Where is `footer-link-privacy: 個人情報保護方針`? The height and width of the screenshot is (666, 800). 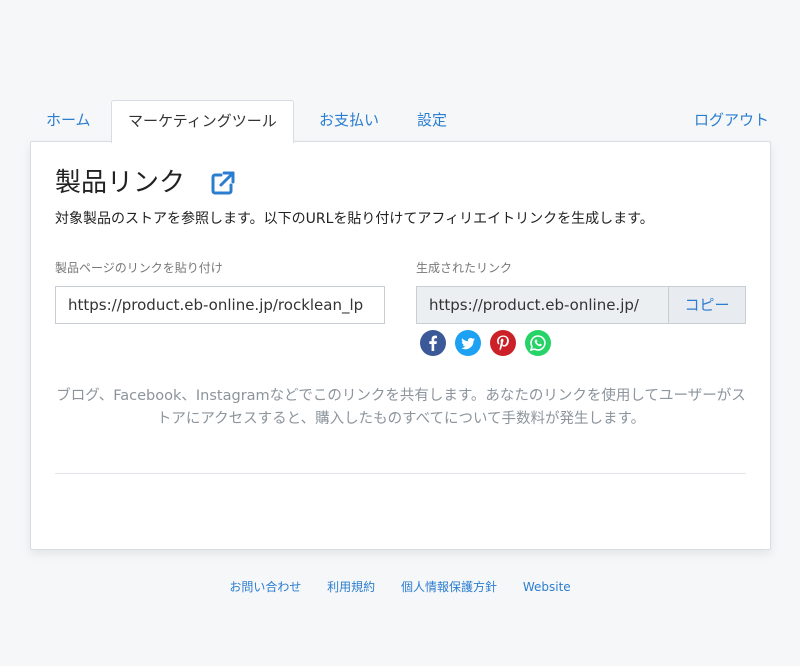
footer-link-privacy: 個人情報保護方針 is located at coordinates (449, 587).